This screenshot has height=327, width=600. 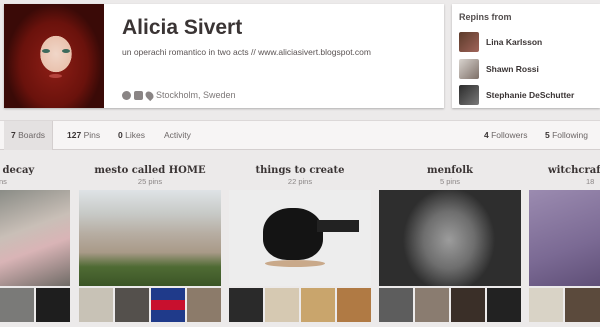 What do you see at coordinates (32, 135) in the screenshot?
I see `boards-label: Boards` at bounding box center [32, 135].